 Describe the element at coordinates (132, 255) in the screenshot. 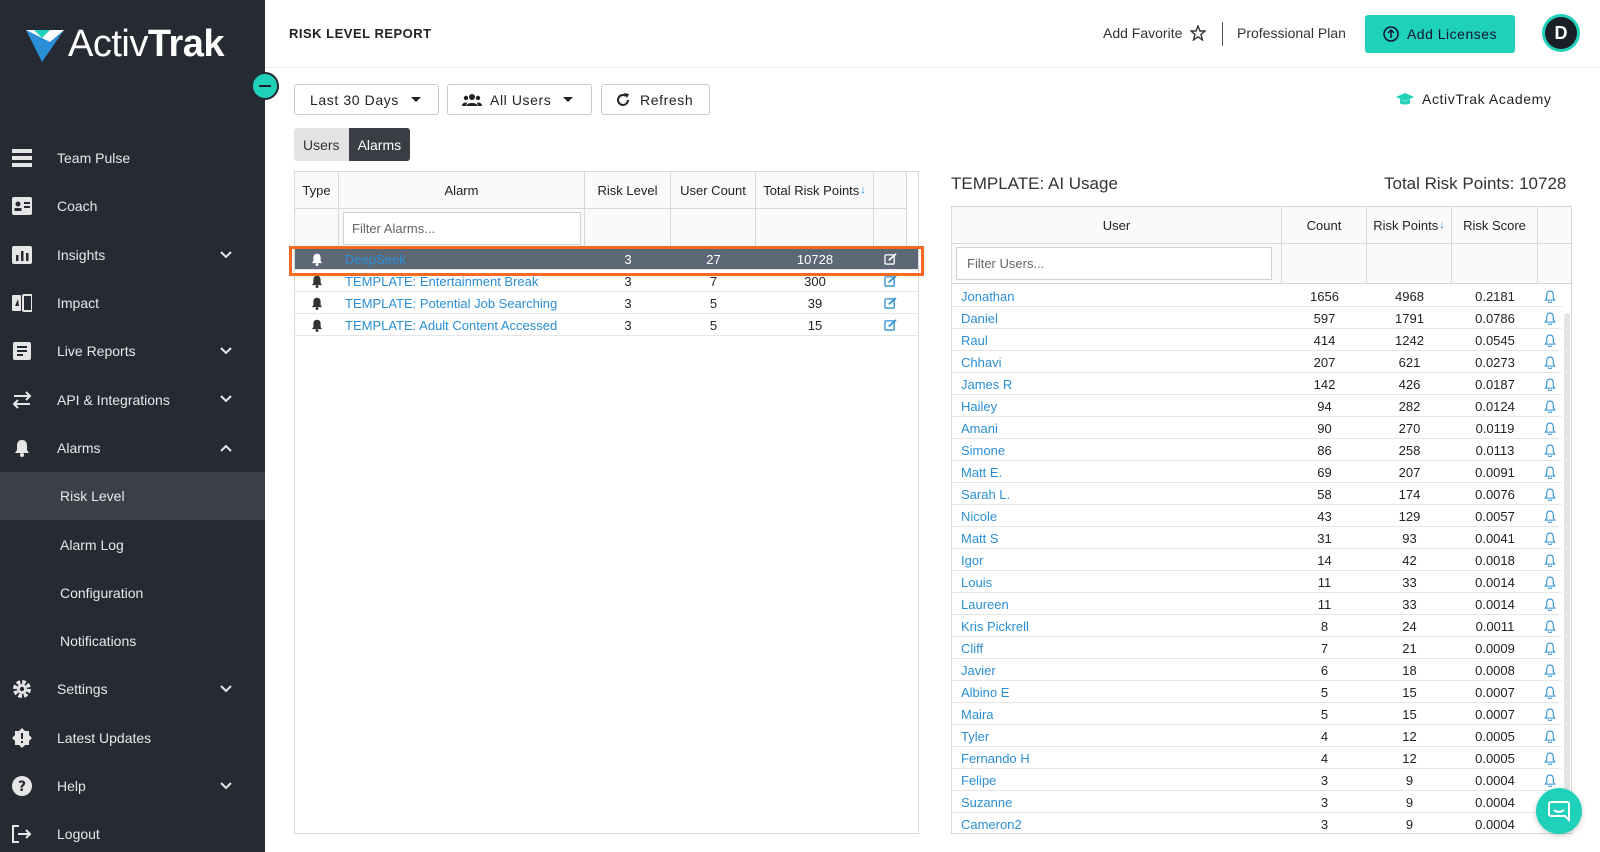

I see `sidebar-item-insights: Insights` at that location.